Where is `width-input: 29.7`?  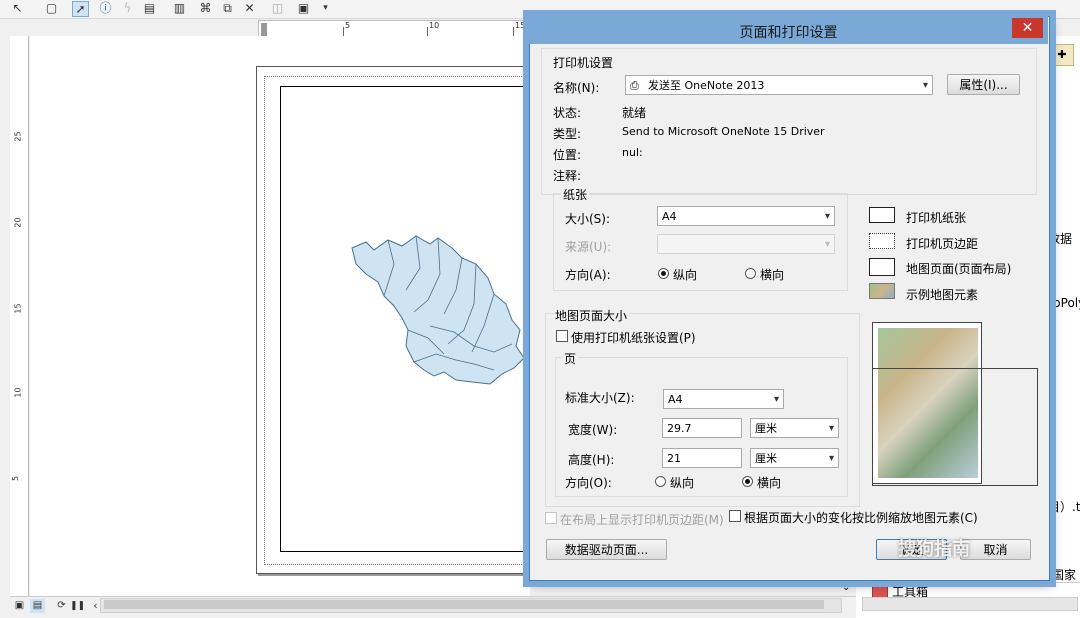
width-input: 29.7 is located at coordinates (702, 428).